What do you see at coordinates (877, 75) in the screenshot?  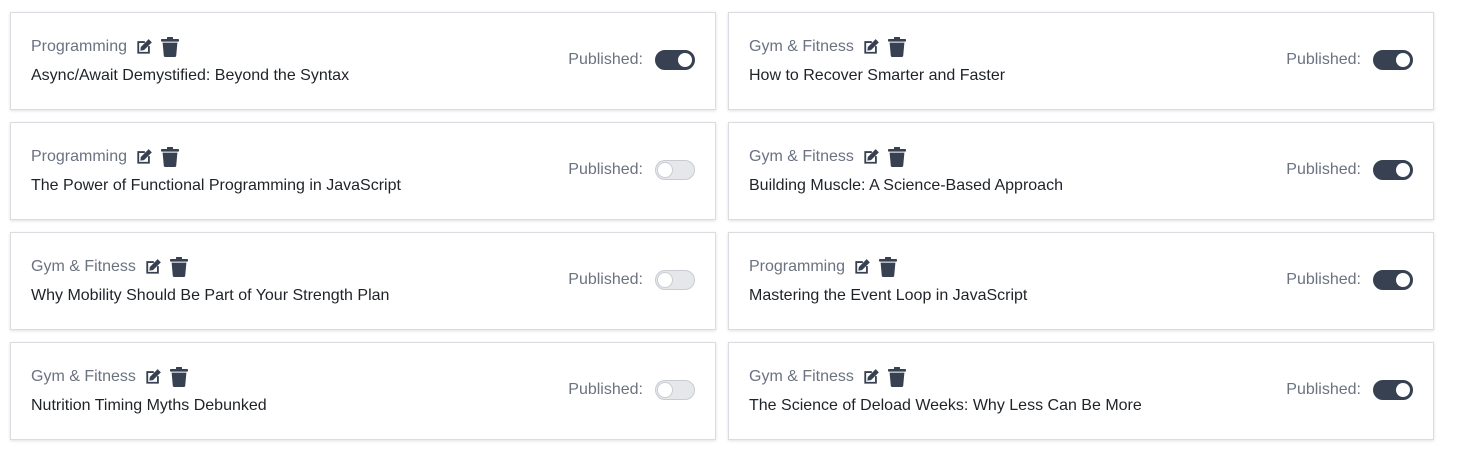 I see `post-title: How to Recover Smarter and Faster` at bounding box center [877, 75].